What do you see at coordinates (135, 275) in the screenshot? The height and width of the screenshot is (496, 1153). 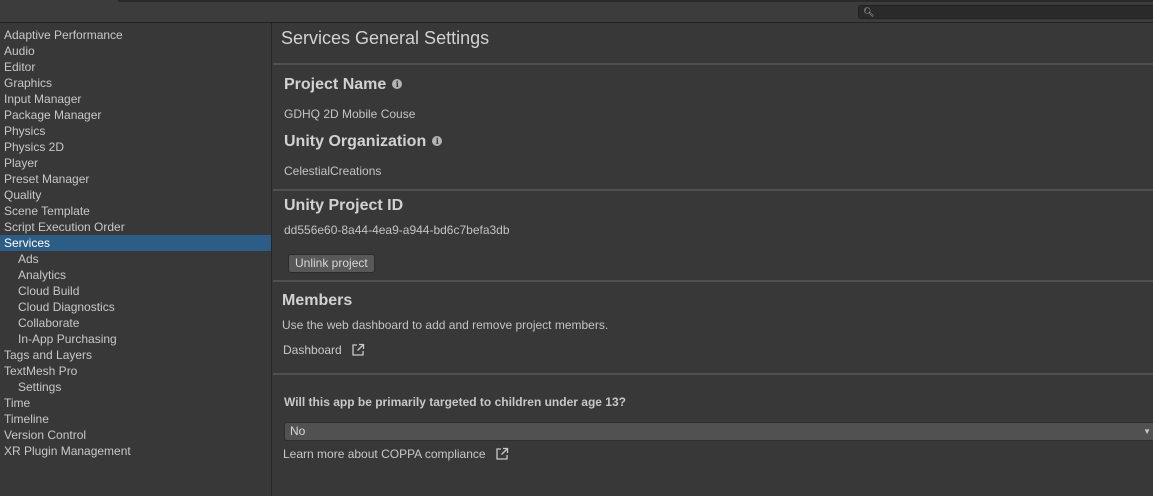 I see `sidebar-item-analytics: Analytics` at bounding box center [135, 275].